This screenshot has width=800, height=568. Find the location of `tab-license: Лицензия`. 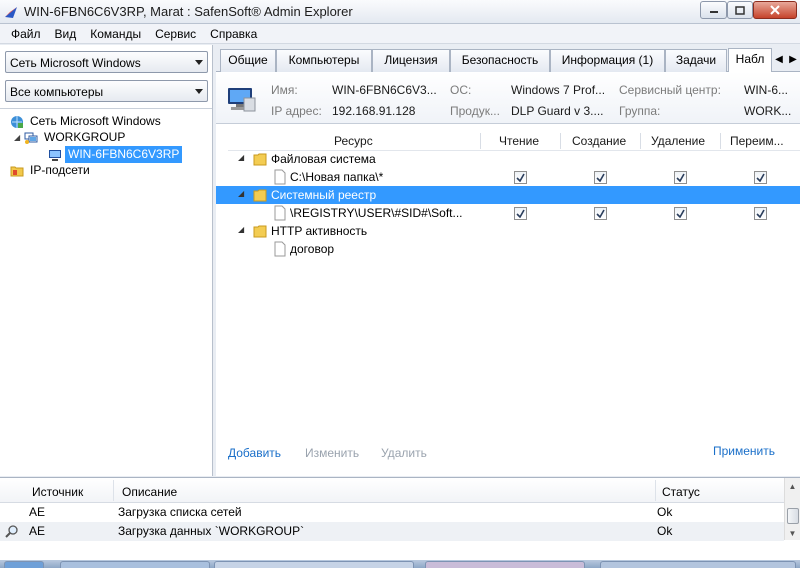

tab-license: Лицензия is located at coordinates (411, 60).